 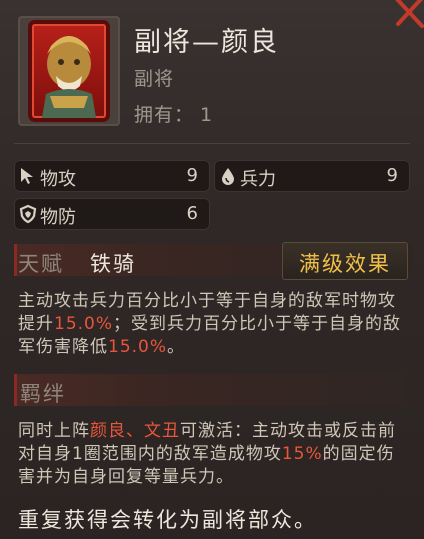 I want to click on general-portrait, so click(x=69, y=71).